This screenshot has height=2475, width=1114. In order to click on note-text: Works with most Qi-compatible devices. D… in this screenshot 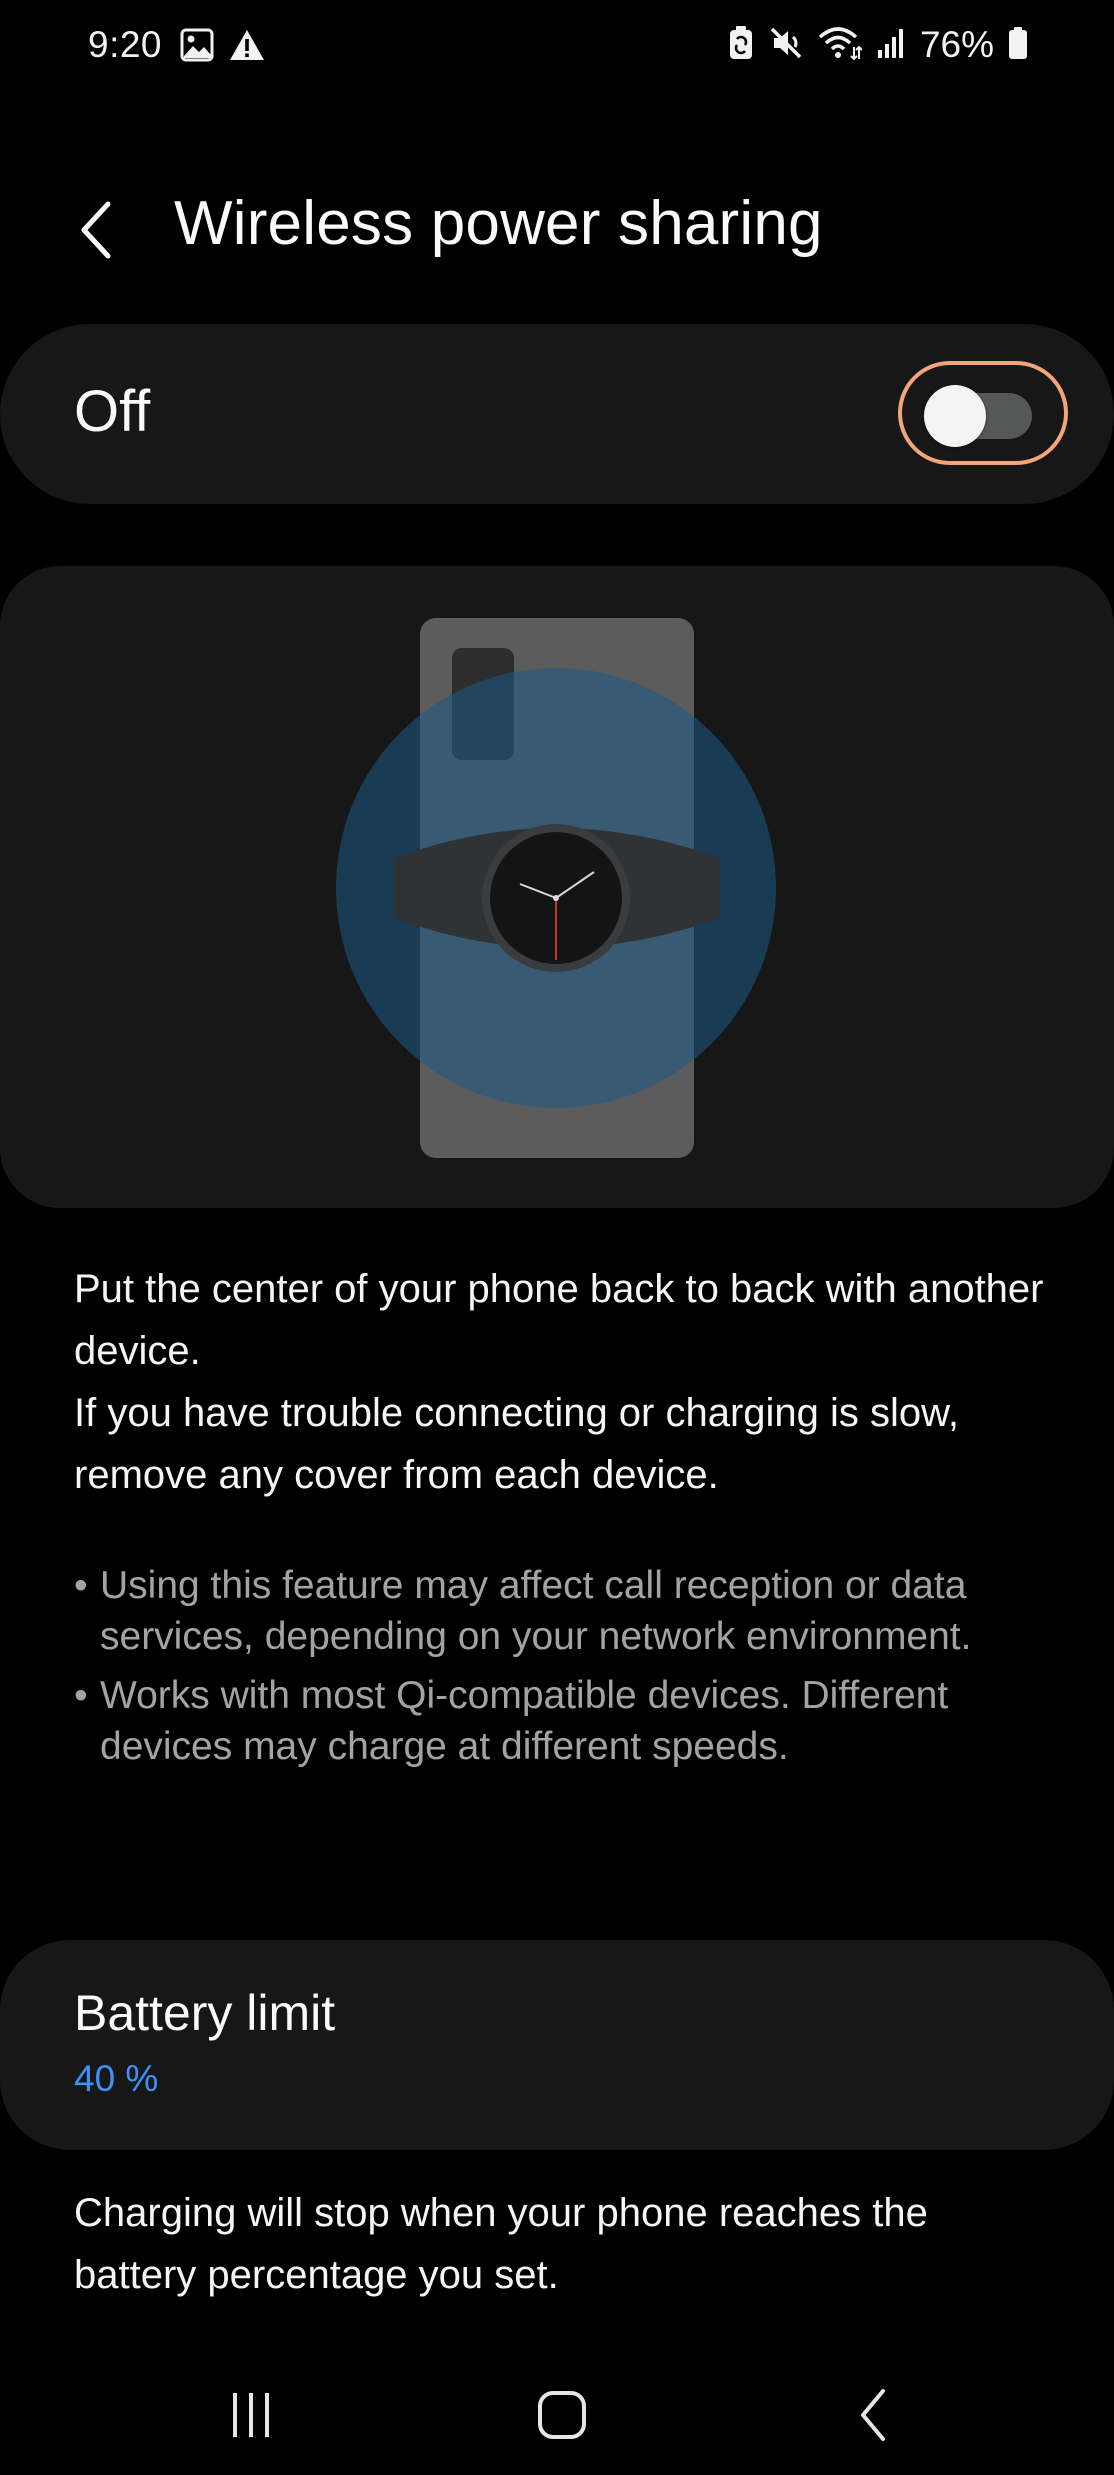, I will do `click(524, 1721)`.